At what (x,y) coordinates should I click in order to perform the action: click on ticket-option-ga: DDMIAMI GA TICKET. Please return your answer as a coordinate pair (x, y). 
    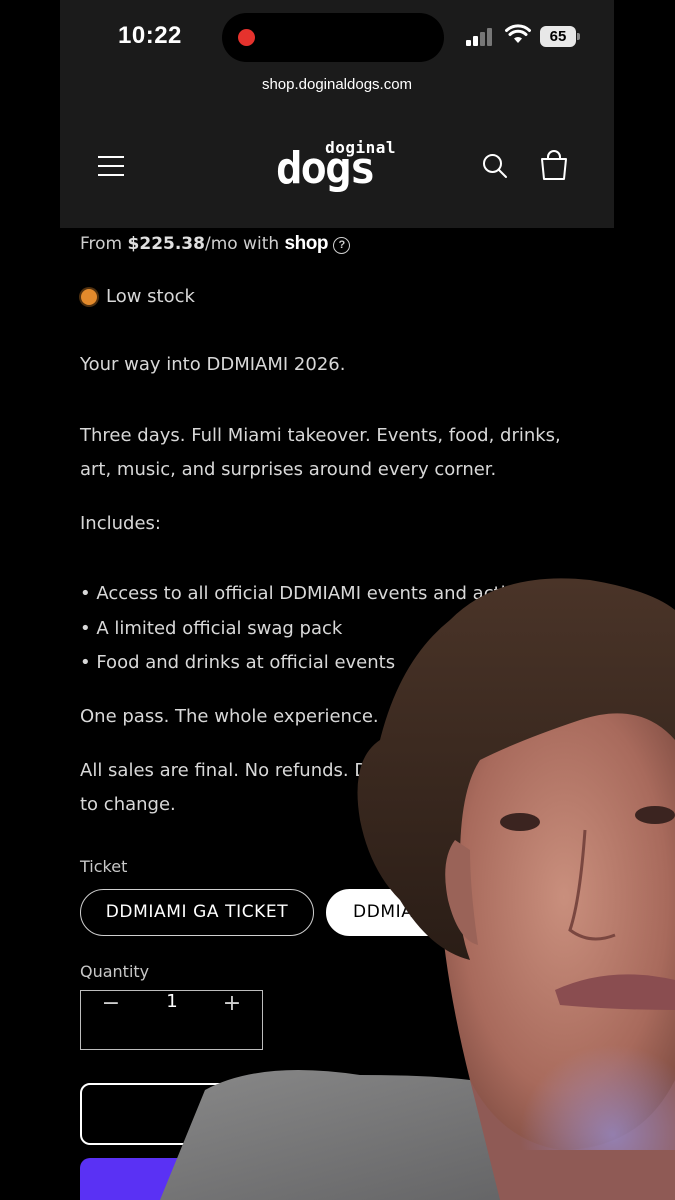
    Looking at the image, I should click on (197, 912).